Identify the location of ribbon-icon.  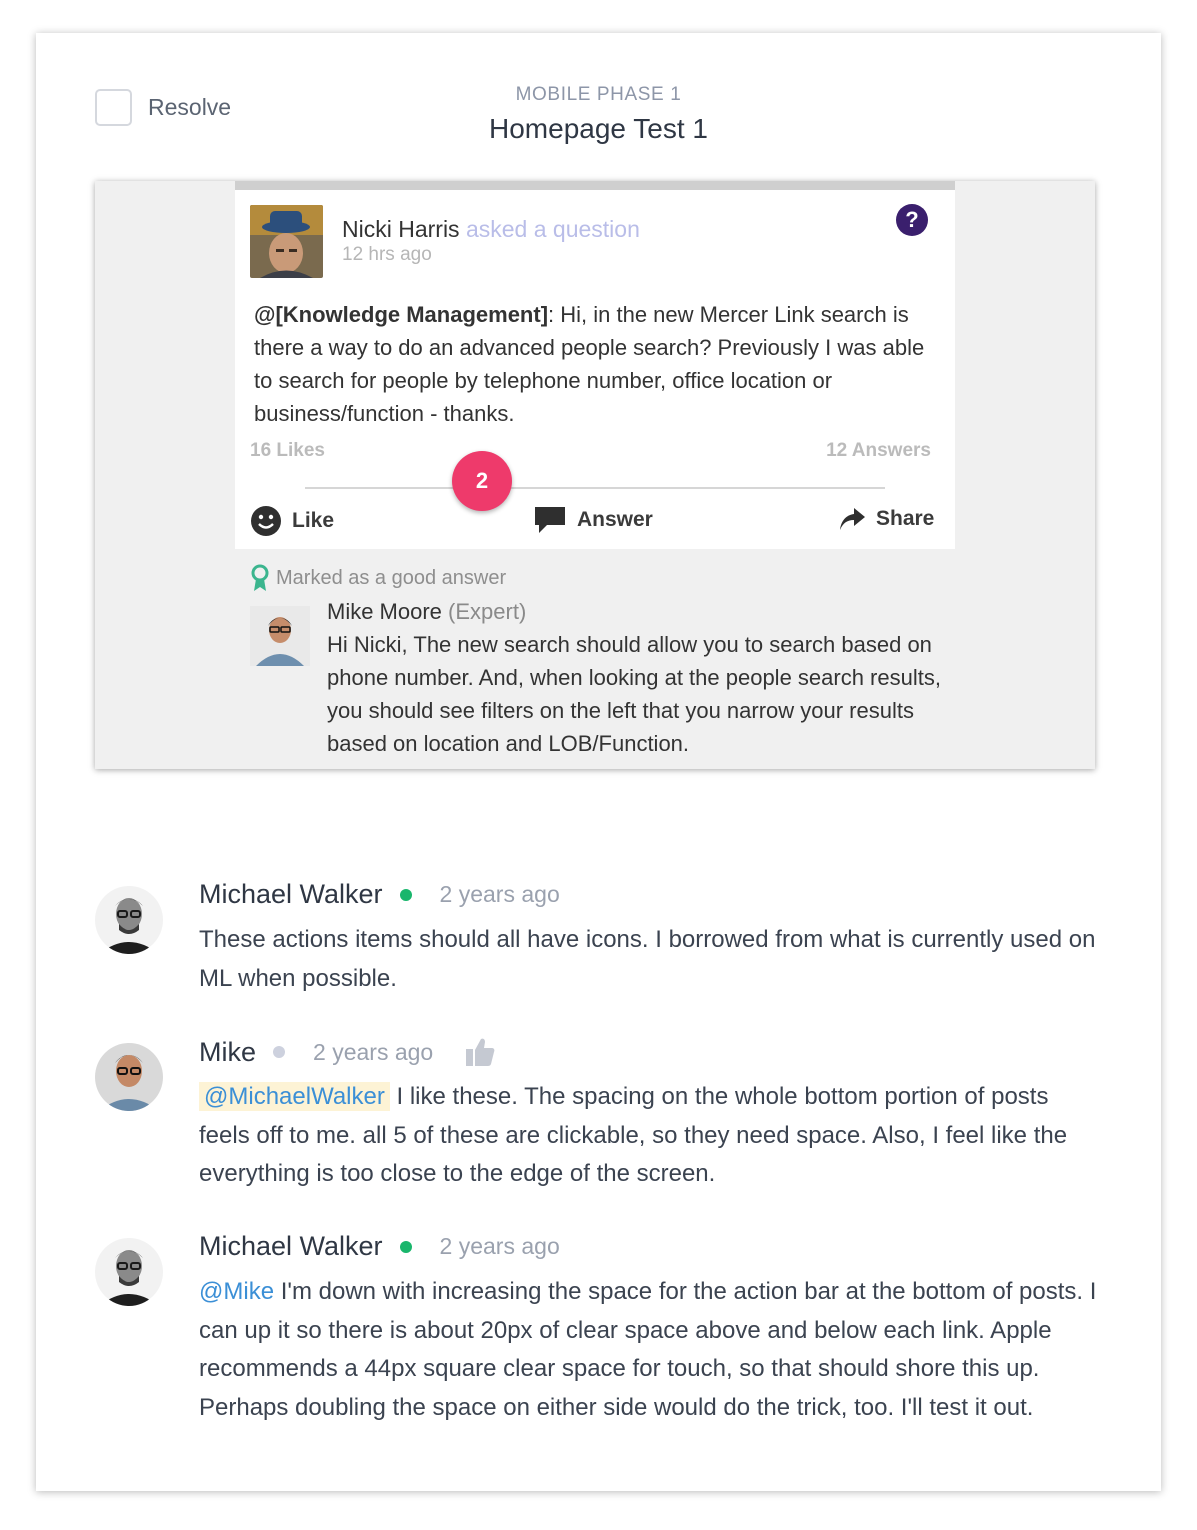
(260, 577).